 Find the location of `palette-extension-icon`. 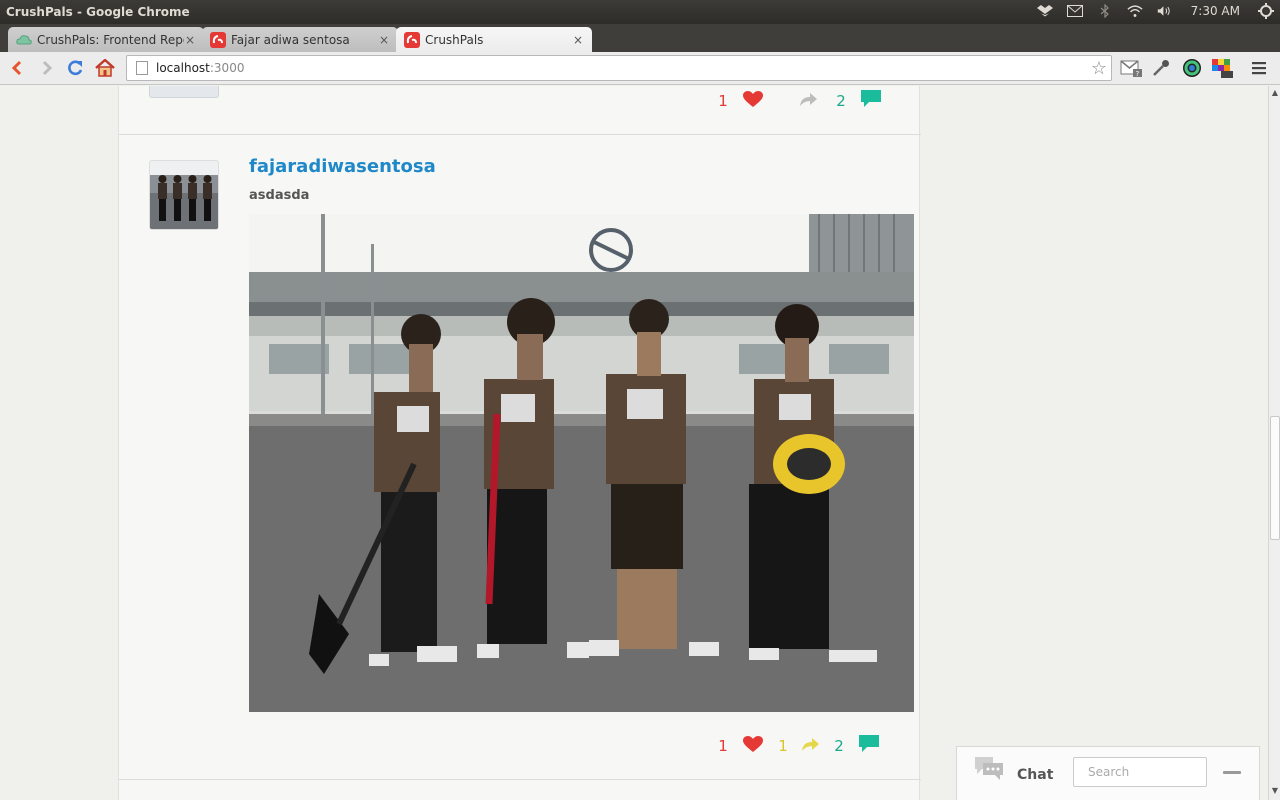

palette-extension-icon is located at coordinates (1222, 68).